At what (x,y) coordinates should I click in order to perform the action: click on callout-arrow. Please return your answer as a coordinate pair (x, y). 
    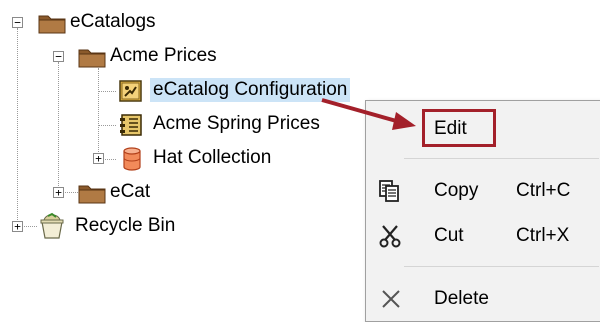
    Looking at the image, I should click on (368, 114).